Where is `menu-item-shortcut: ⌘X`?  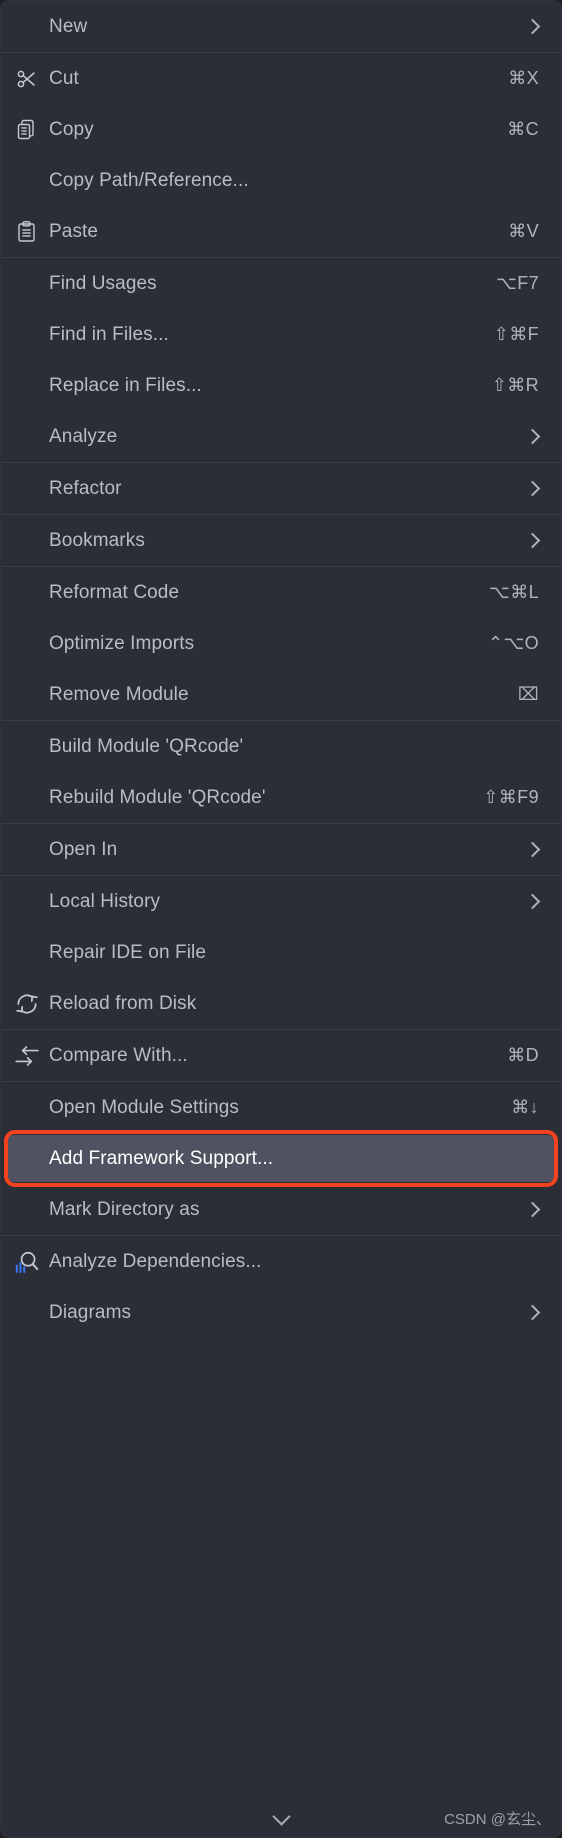
menu-item-shortcut: ⌘X is located at coordinates (523, 78).